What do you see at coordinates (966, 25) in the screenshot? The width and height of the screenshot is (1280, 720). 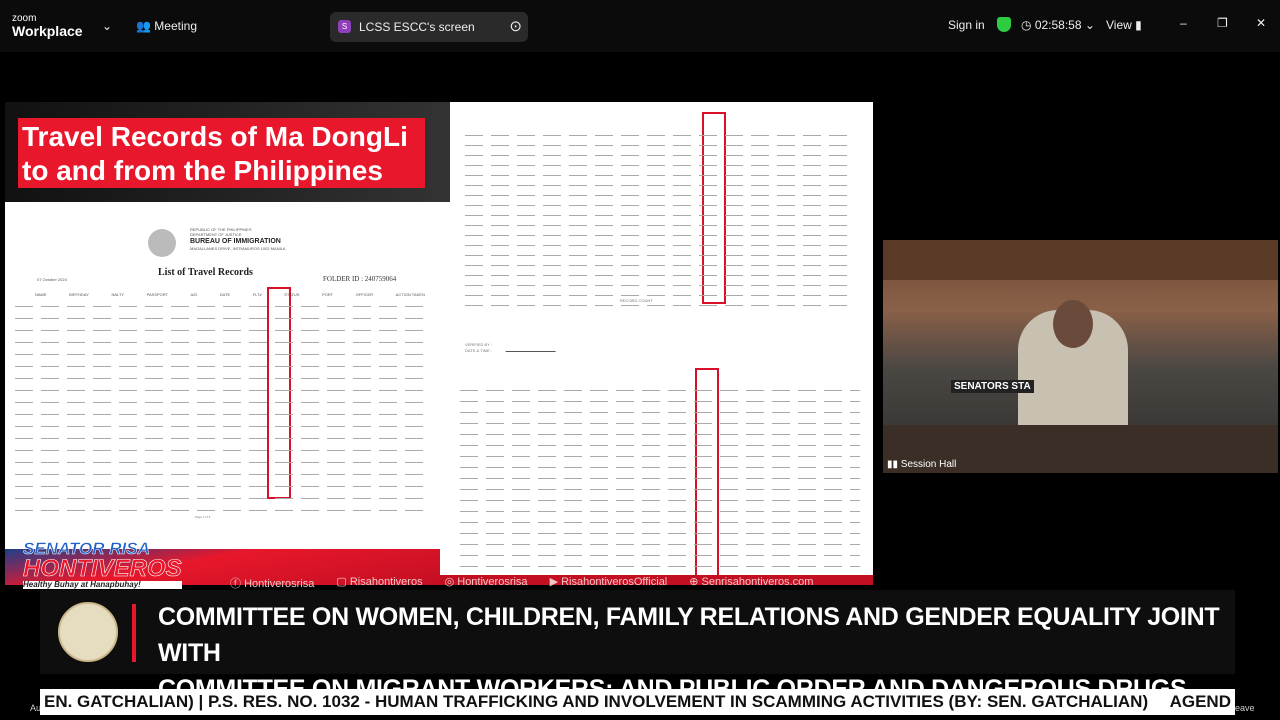 I see `sign-in-button: Sign in` at bounding box center [966, 25].